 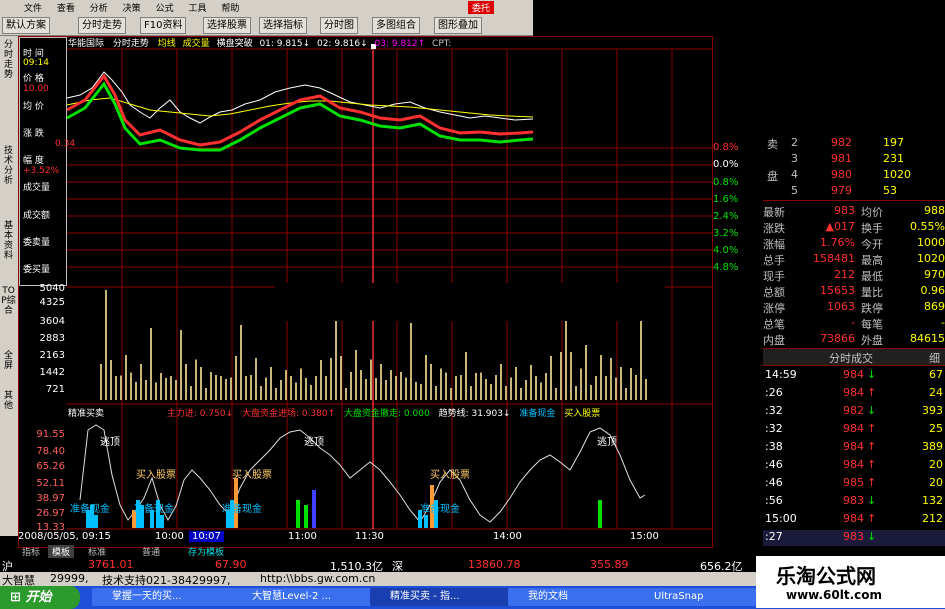 What do you see at coordinates (702, 597) in the screenshot?
I see `task-item: UltraSnap` at bounding box center [702, 597].